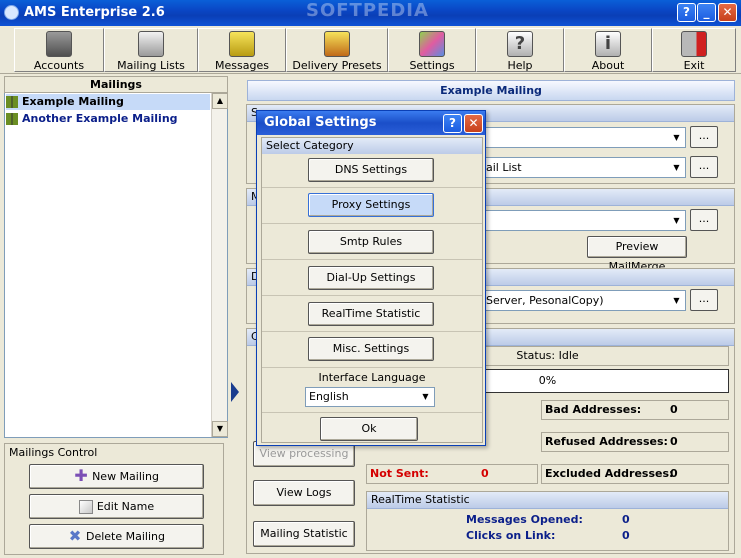  What do you see at coordinates (727, 12) in the screenshot?
I see `close-button: ✕` at bounding box center [727, 12].